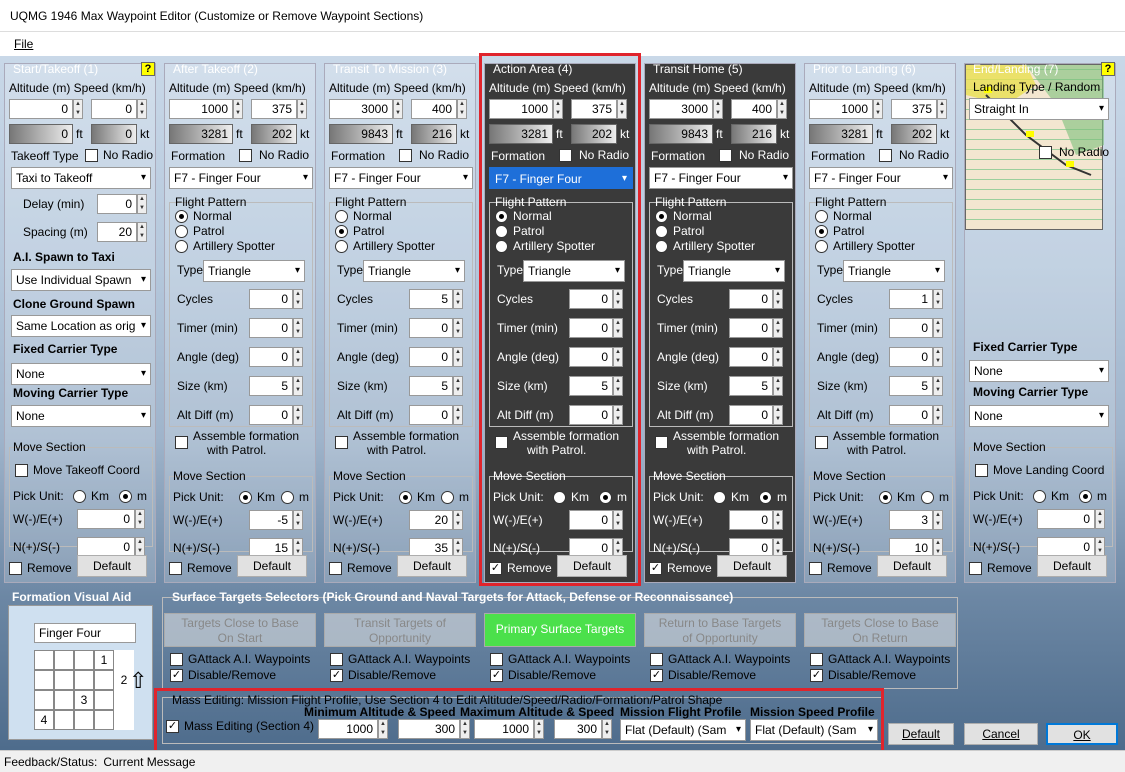 The image size is (1125, 772). Describe the element at coordinates (560, 630) in the screenshot. I see `surface-target-button-3: Primary Surface Targets` at that location.